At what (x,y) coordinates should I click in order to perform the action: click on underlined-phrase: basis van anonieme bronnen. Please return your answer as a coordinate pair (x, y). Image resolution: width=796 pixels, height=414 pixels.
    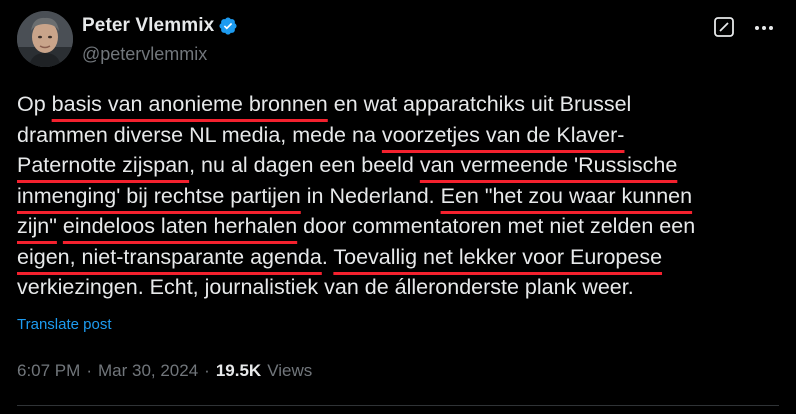
    Looking at the image, I should click on (189, 104).